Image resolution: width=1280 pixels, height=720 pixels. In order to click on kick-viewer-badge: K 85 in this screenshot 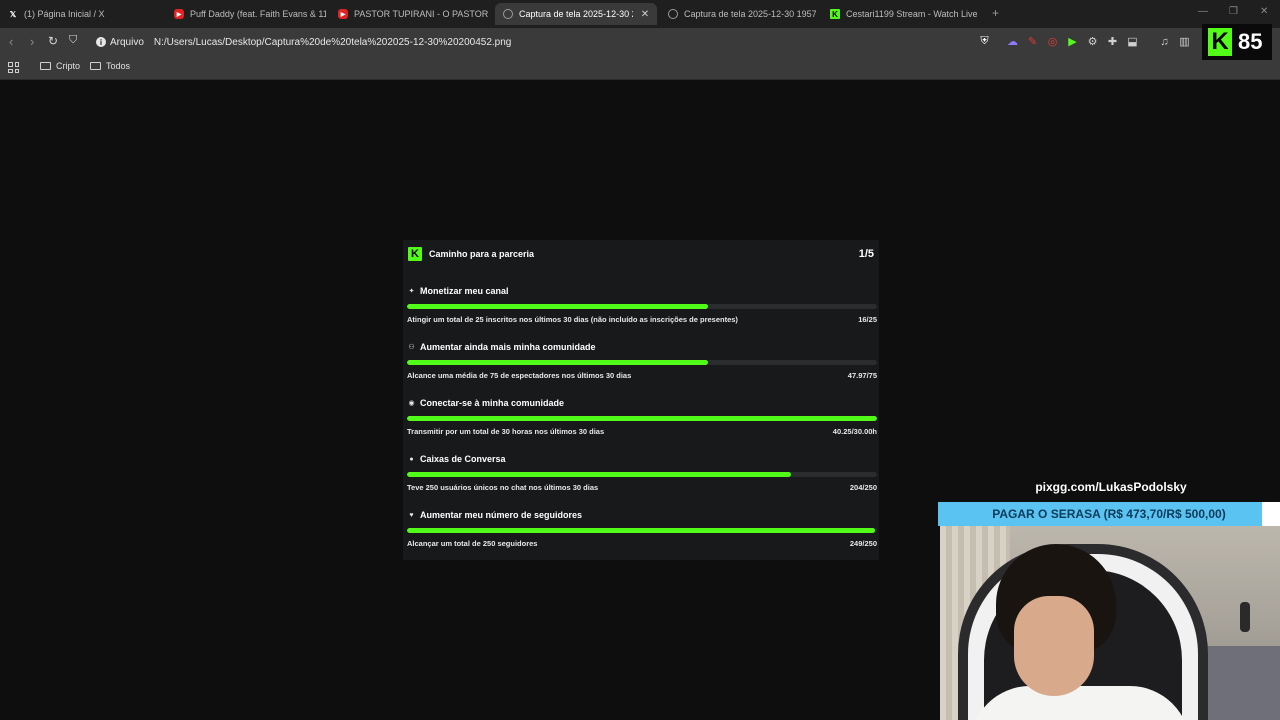, I will do `click(1237, 42)`.